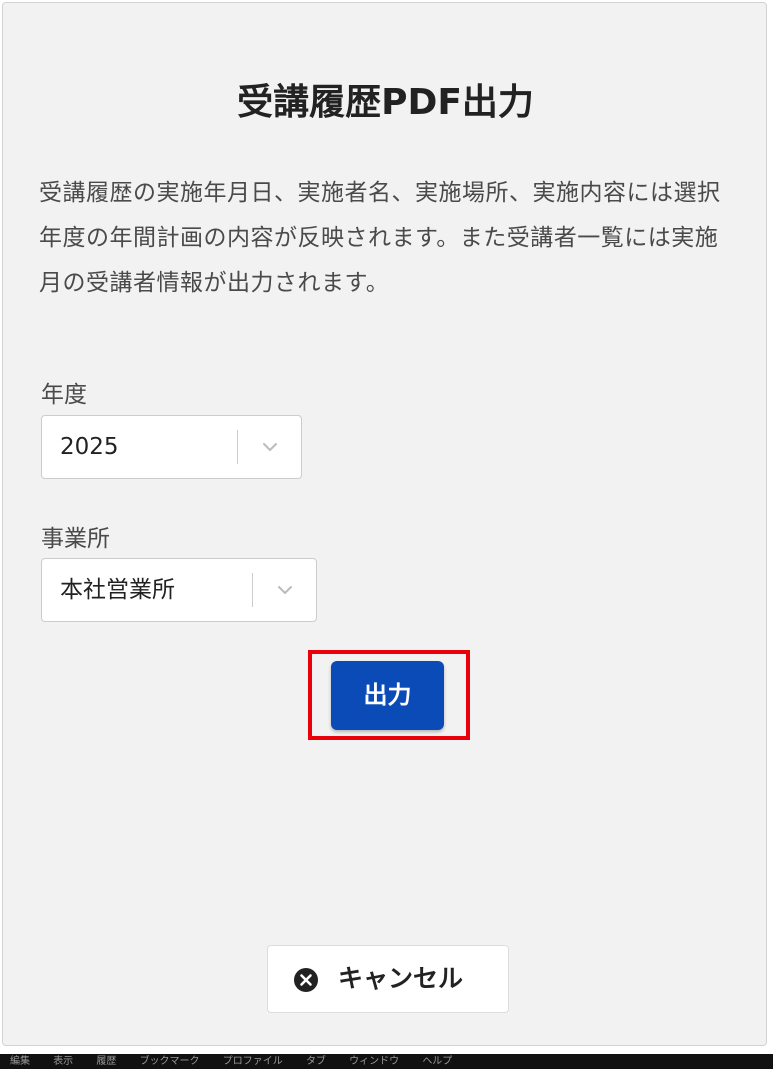 Image resolution: width=773 pixels, height=1069 pixels. Describe the element at coordinates (437, 1061) in the screenshot. I see `menu-item-help: ヘルプ` at that location.